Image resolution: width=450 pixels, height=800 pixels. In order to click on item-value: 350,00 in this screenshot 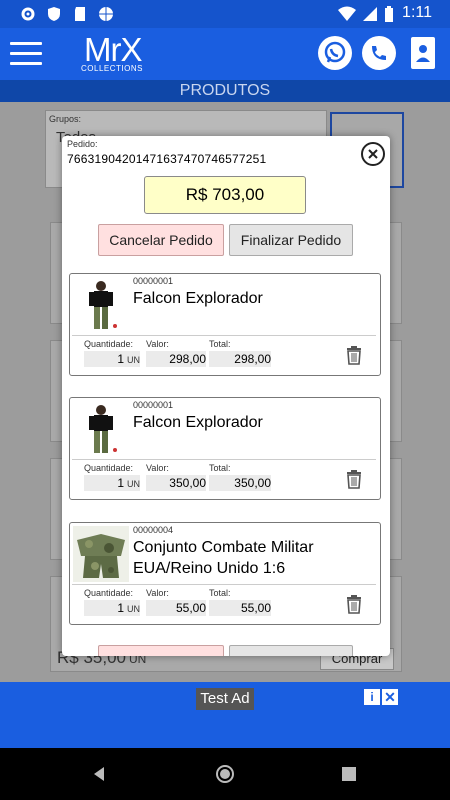, I will do `click(176, 483)`.